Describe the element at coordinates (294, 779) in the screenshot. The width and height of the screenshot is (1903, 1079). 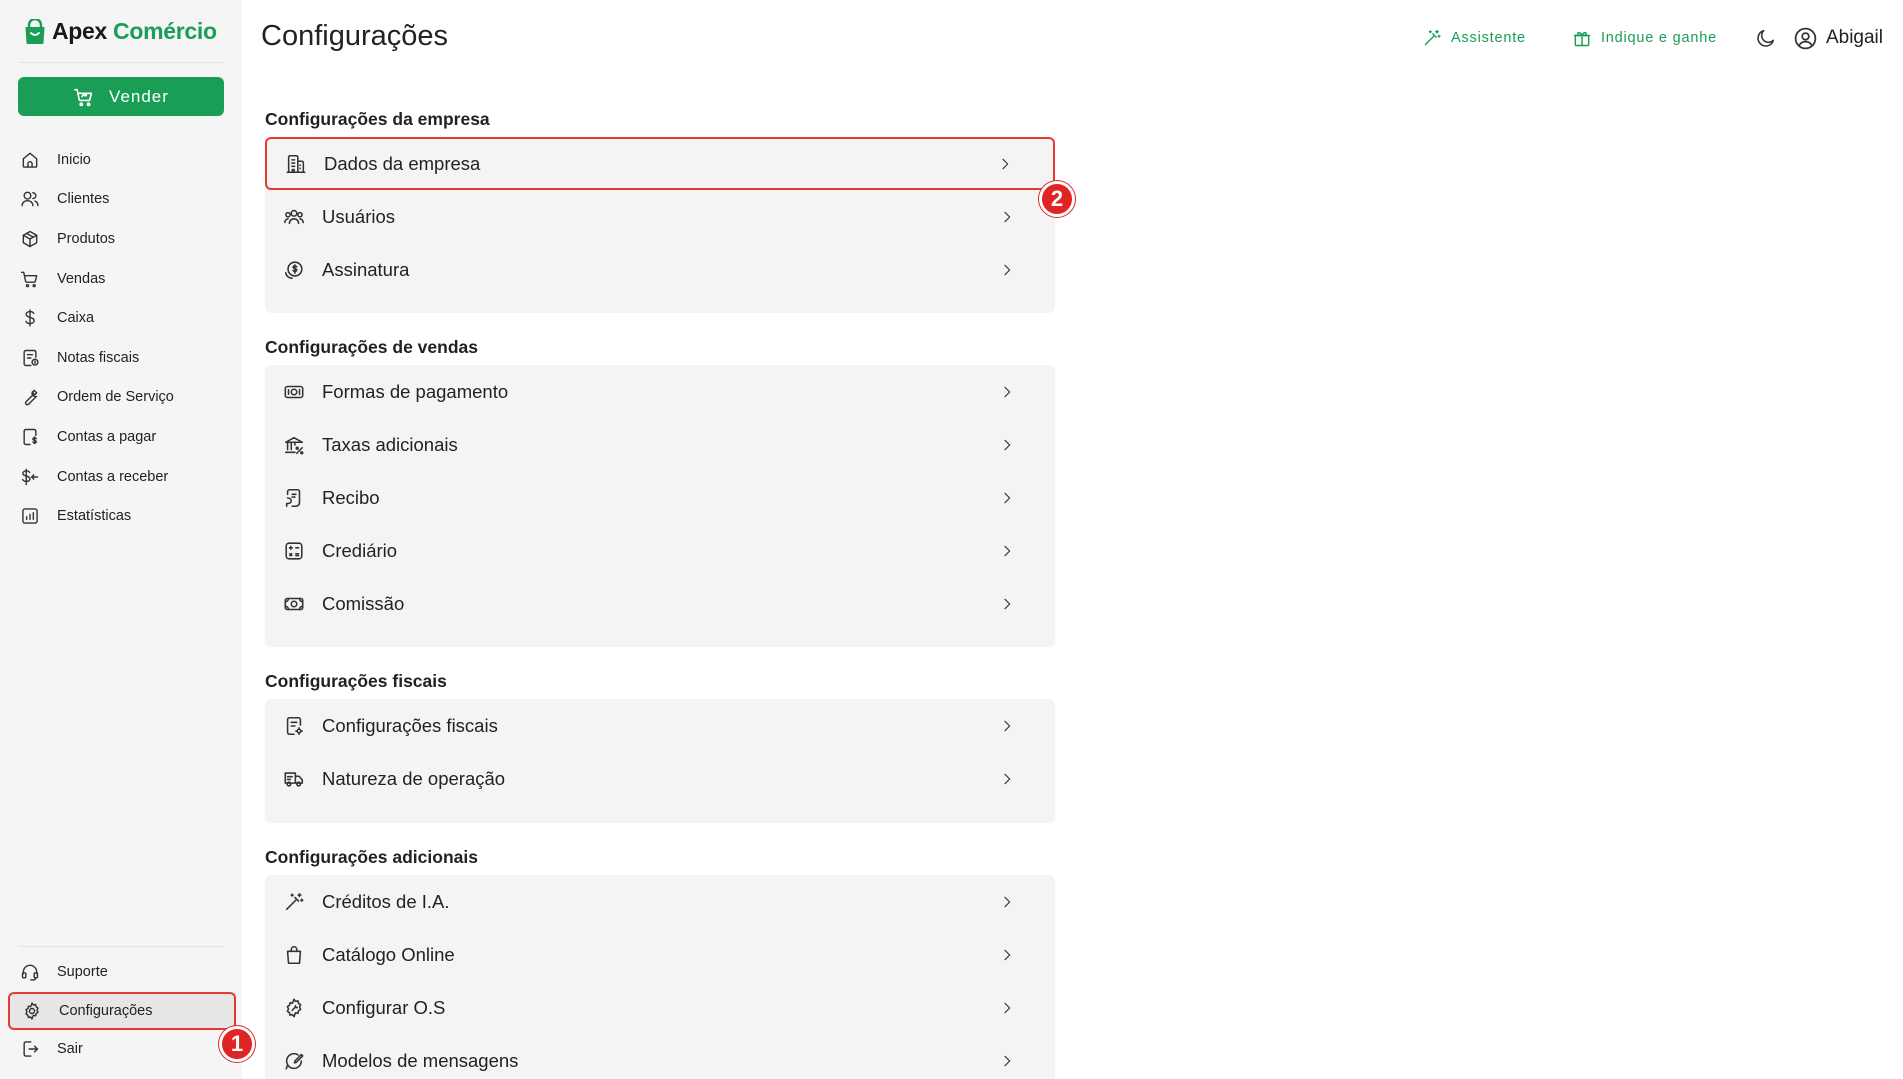
I see `truck-icon` at that location.